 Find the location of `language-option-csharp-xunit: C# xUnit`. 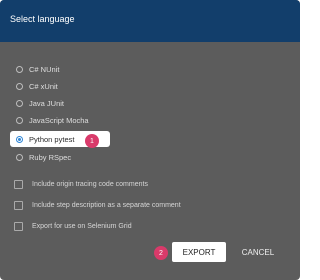

language-option-csharp-xunit: C# xUnit is located at coordinates (116, 86).